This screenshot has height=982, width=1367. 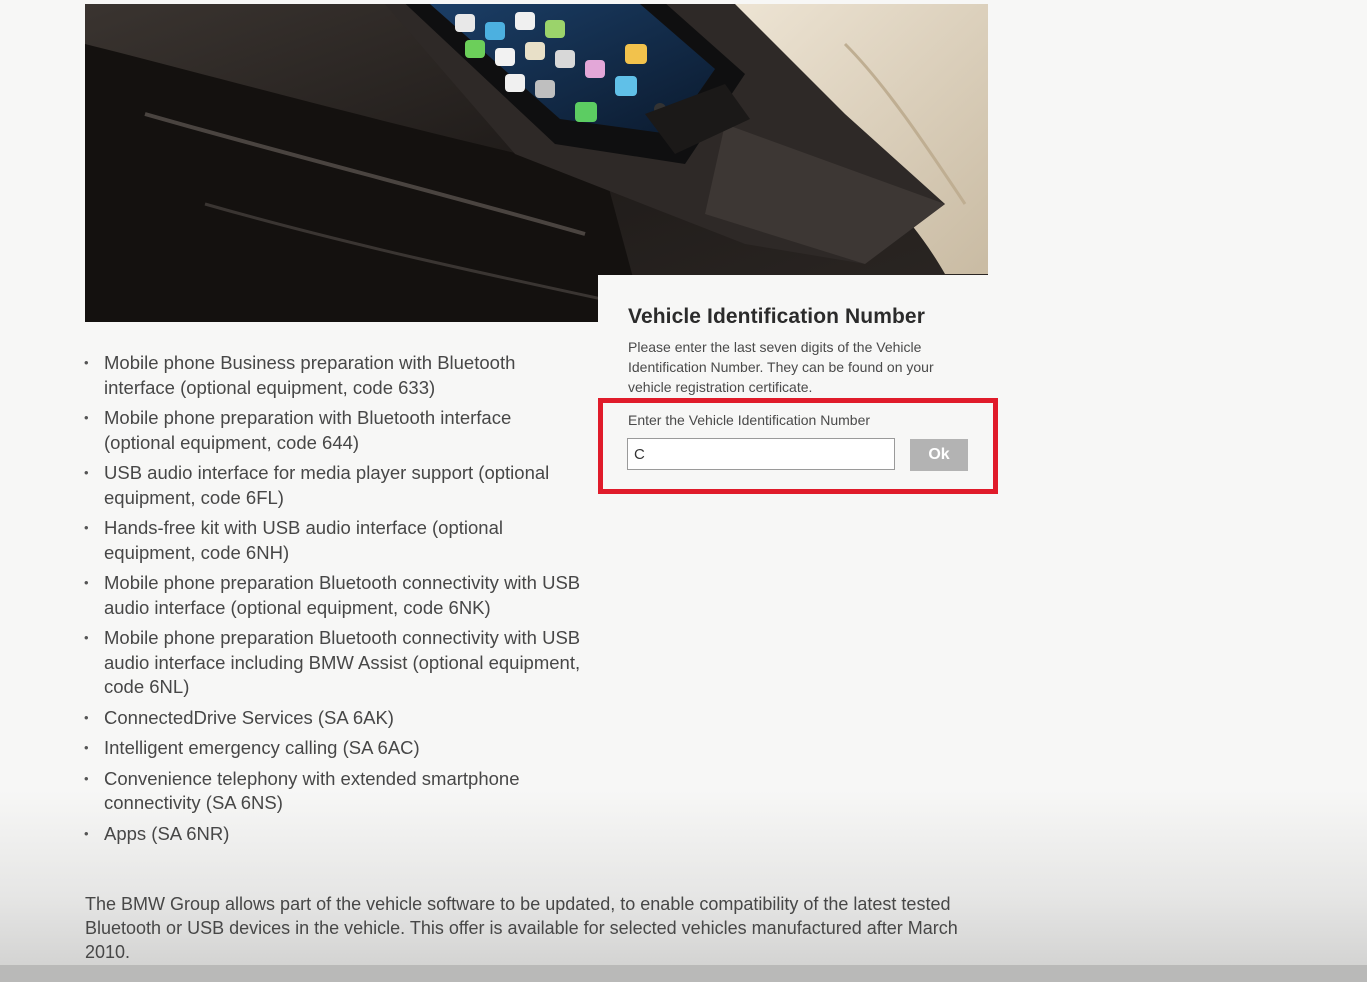 What do you see at coordinates (683, 973) in the screenshot?
I see `bottom-bar` at bounding box center [683, 973].